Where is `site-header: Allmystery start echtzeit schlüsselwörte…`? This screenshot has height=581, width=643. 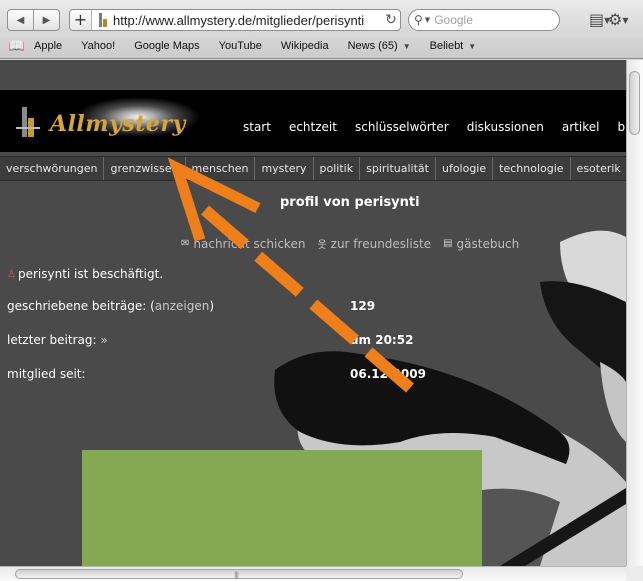
site-header: Allmystery start echtzeit schlüsselwörte… is located at coordinates (313, 121).